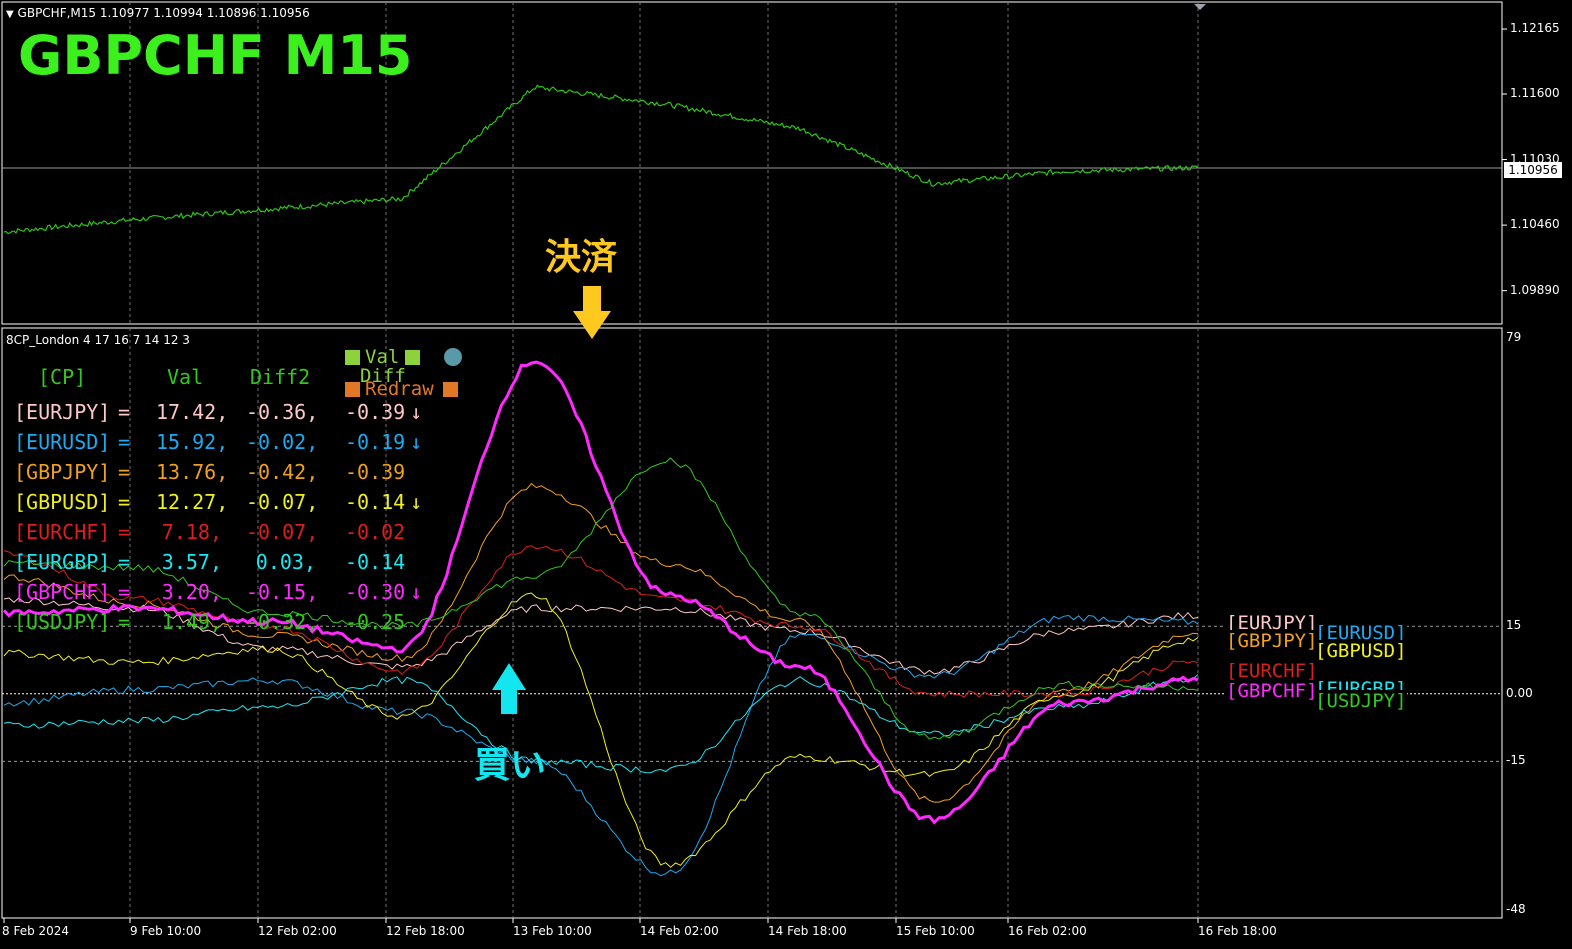 The height and width of the screenshot is (949, 1572). Describe the element at coordinates (375, 442) in the screenshot. I see `cell-diff: -0.19` at that location.